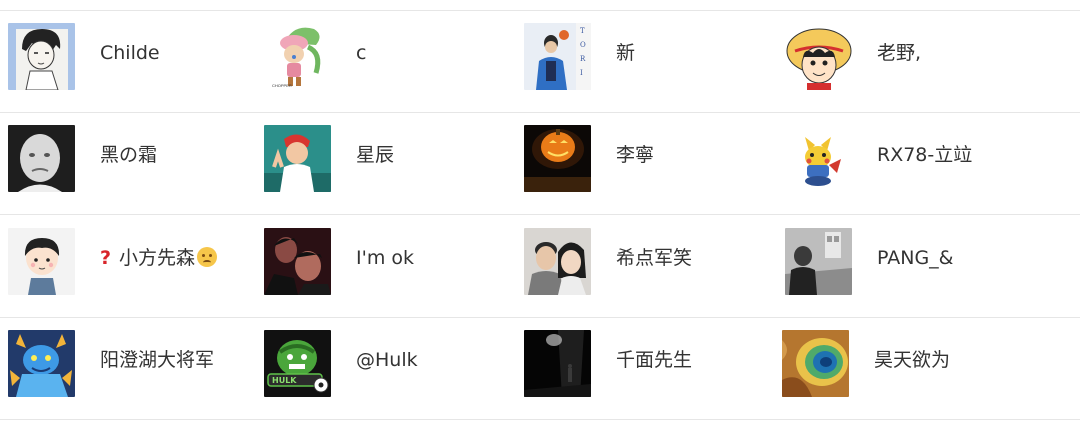  I want to click on svg-text: O, so click(583, 45).